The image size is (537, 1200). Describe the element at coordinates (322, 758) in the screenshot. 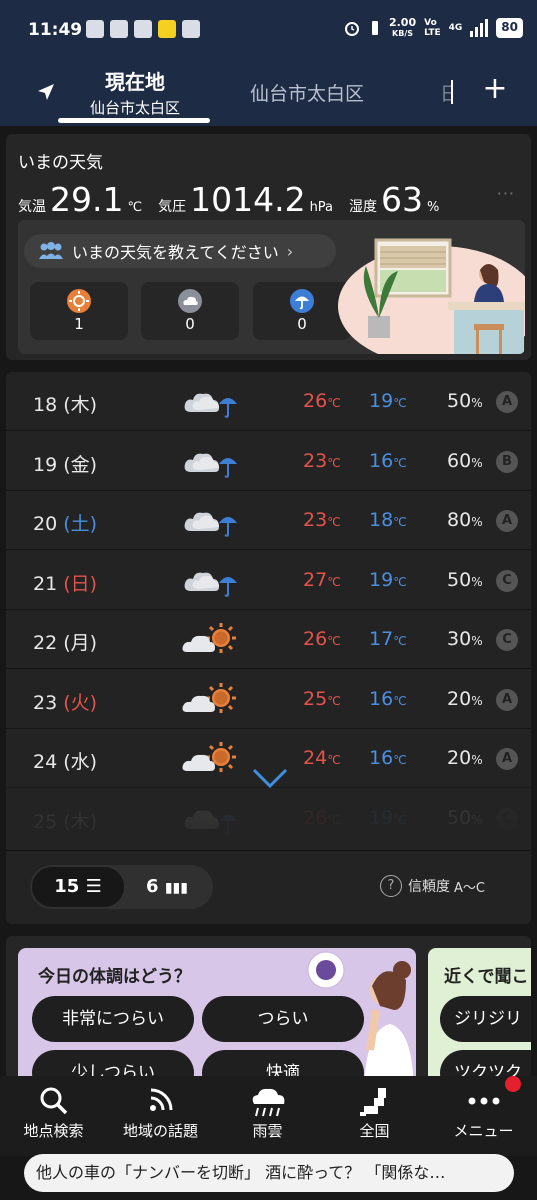

I see `forecast-high: 24℃` at that location.